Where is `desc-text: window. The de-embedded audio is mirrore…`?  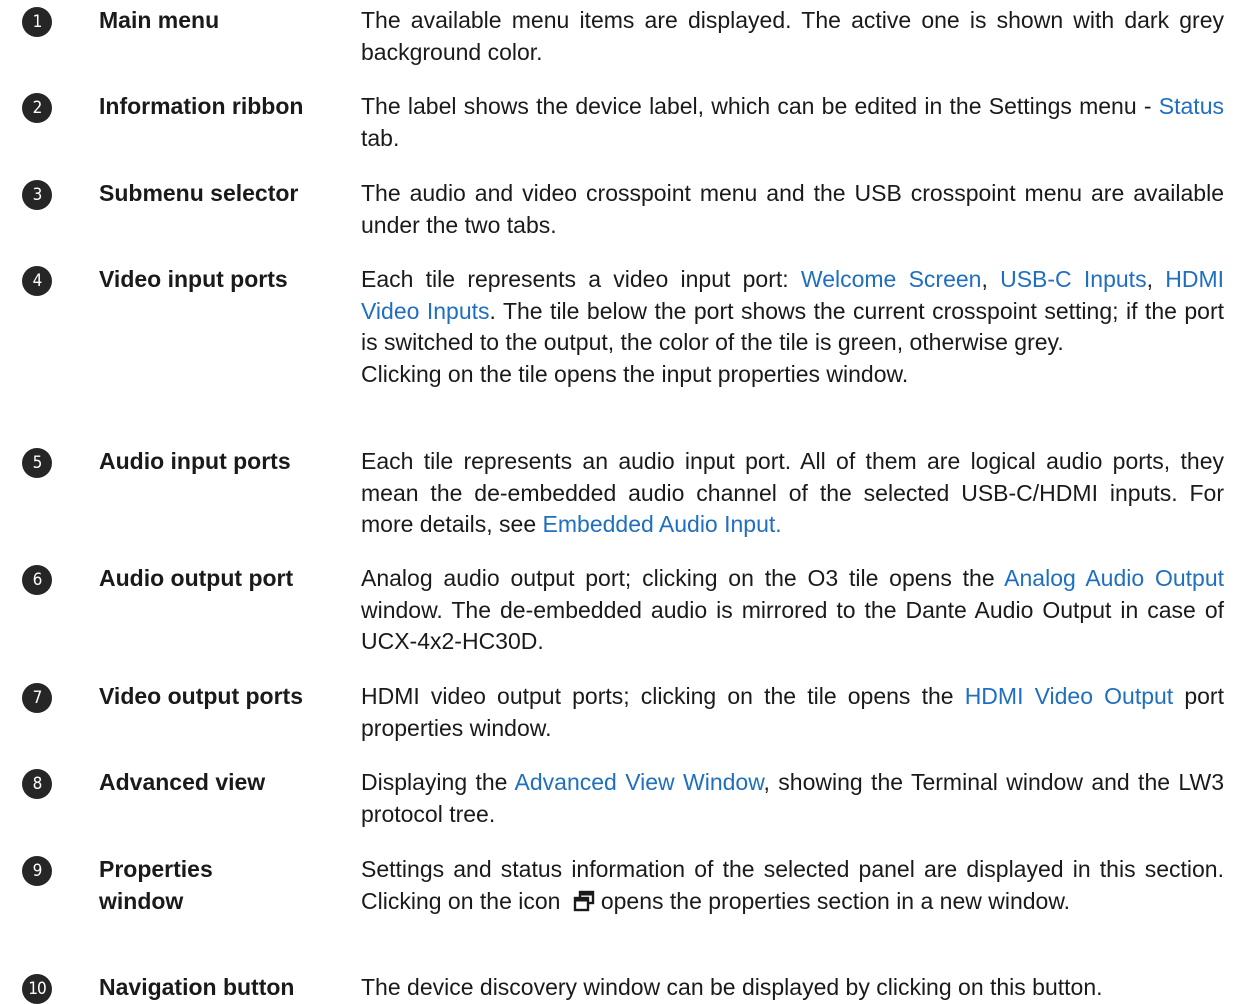
desc-text: window. The de-embedded audio is mirrore… is located at coordinates (792, 625).